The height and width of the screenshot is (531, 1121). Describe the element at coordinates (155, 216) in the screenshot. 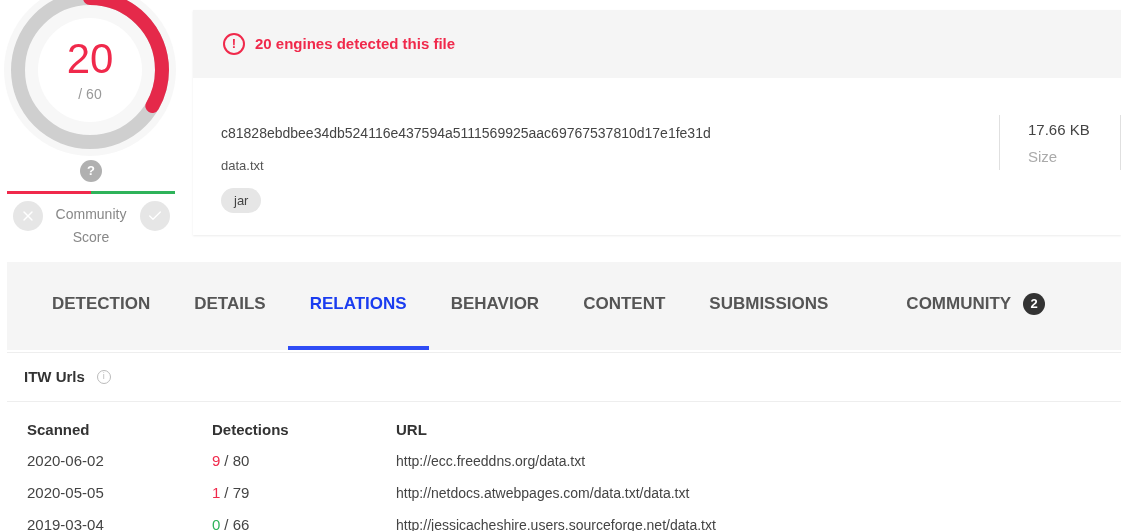

I see `checkmark-icon` at that location.